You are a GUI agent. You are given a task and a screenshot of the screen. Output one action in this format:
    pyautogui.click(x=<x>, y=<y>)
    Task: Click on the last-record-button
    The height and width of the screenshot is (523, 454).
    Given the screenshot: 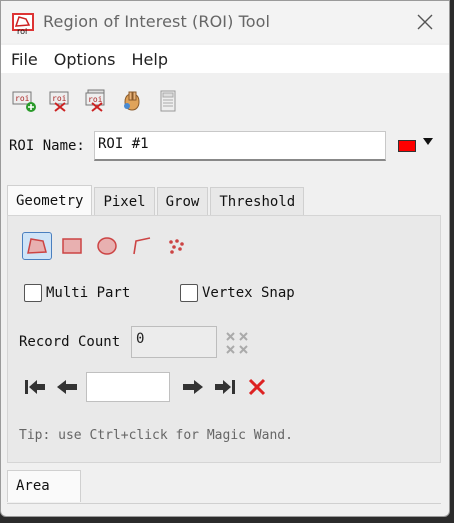 What is the action you would take?
    pyautogui.click(x=225, y=387)
    